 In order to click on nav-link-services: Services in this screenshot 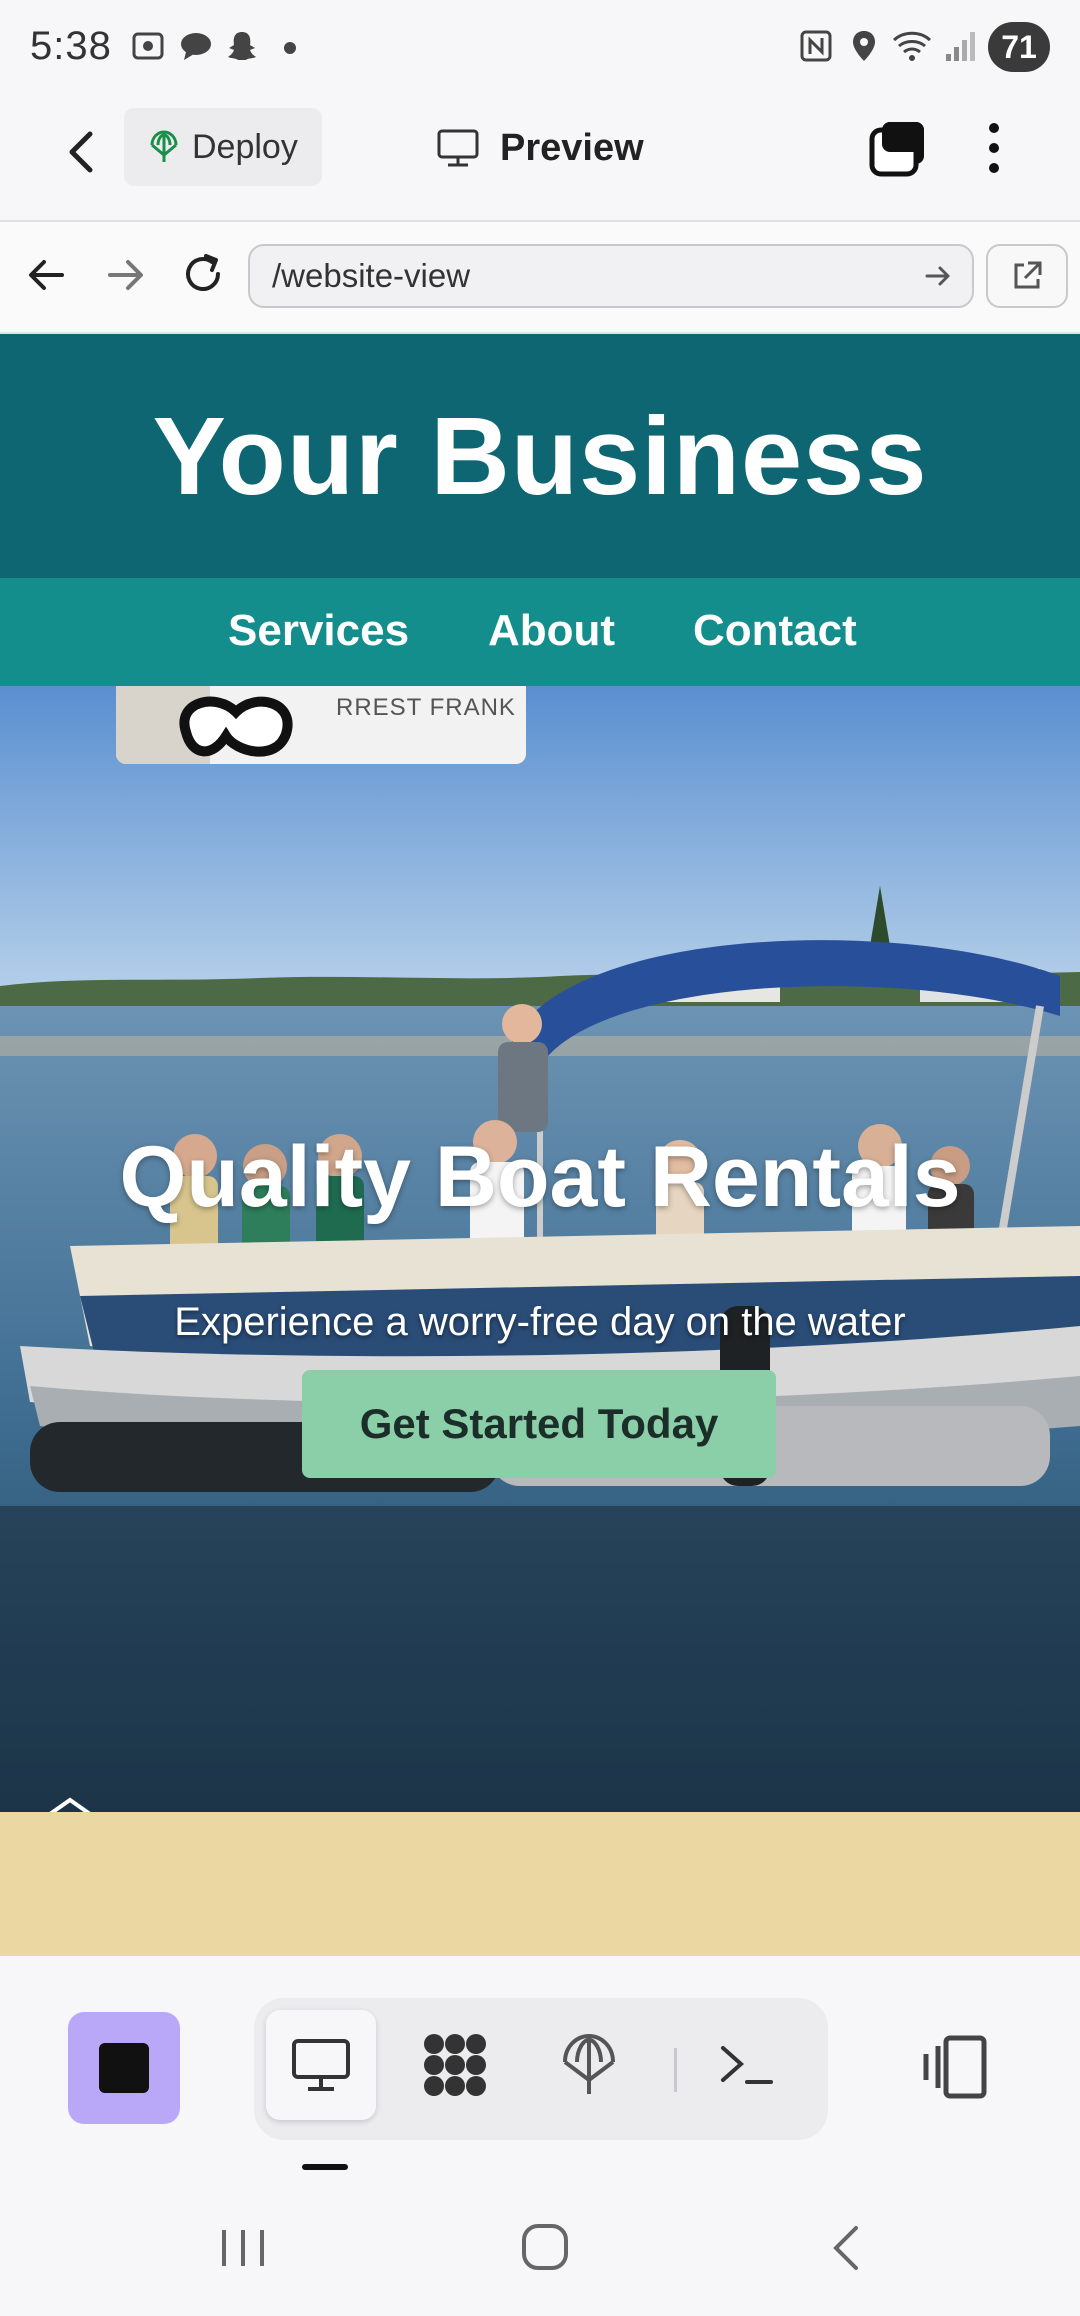, I will do `click(318, 631)`.